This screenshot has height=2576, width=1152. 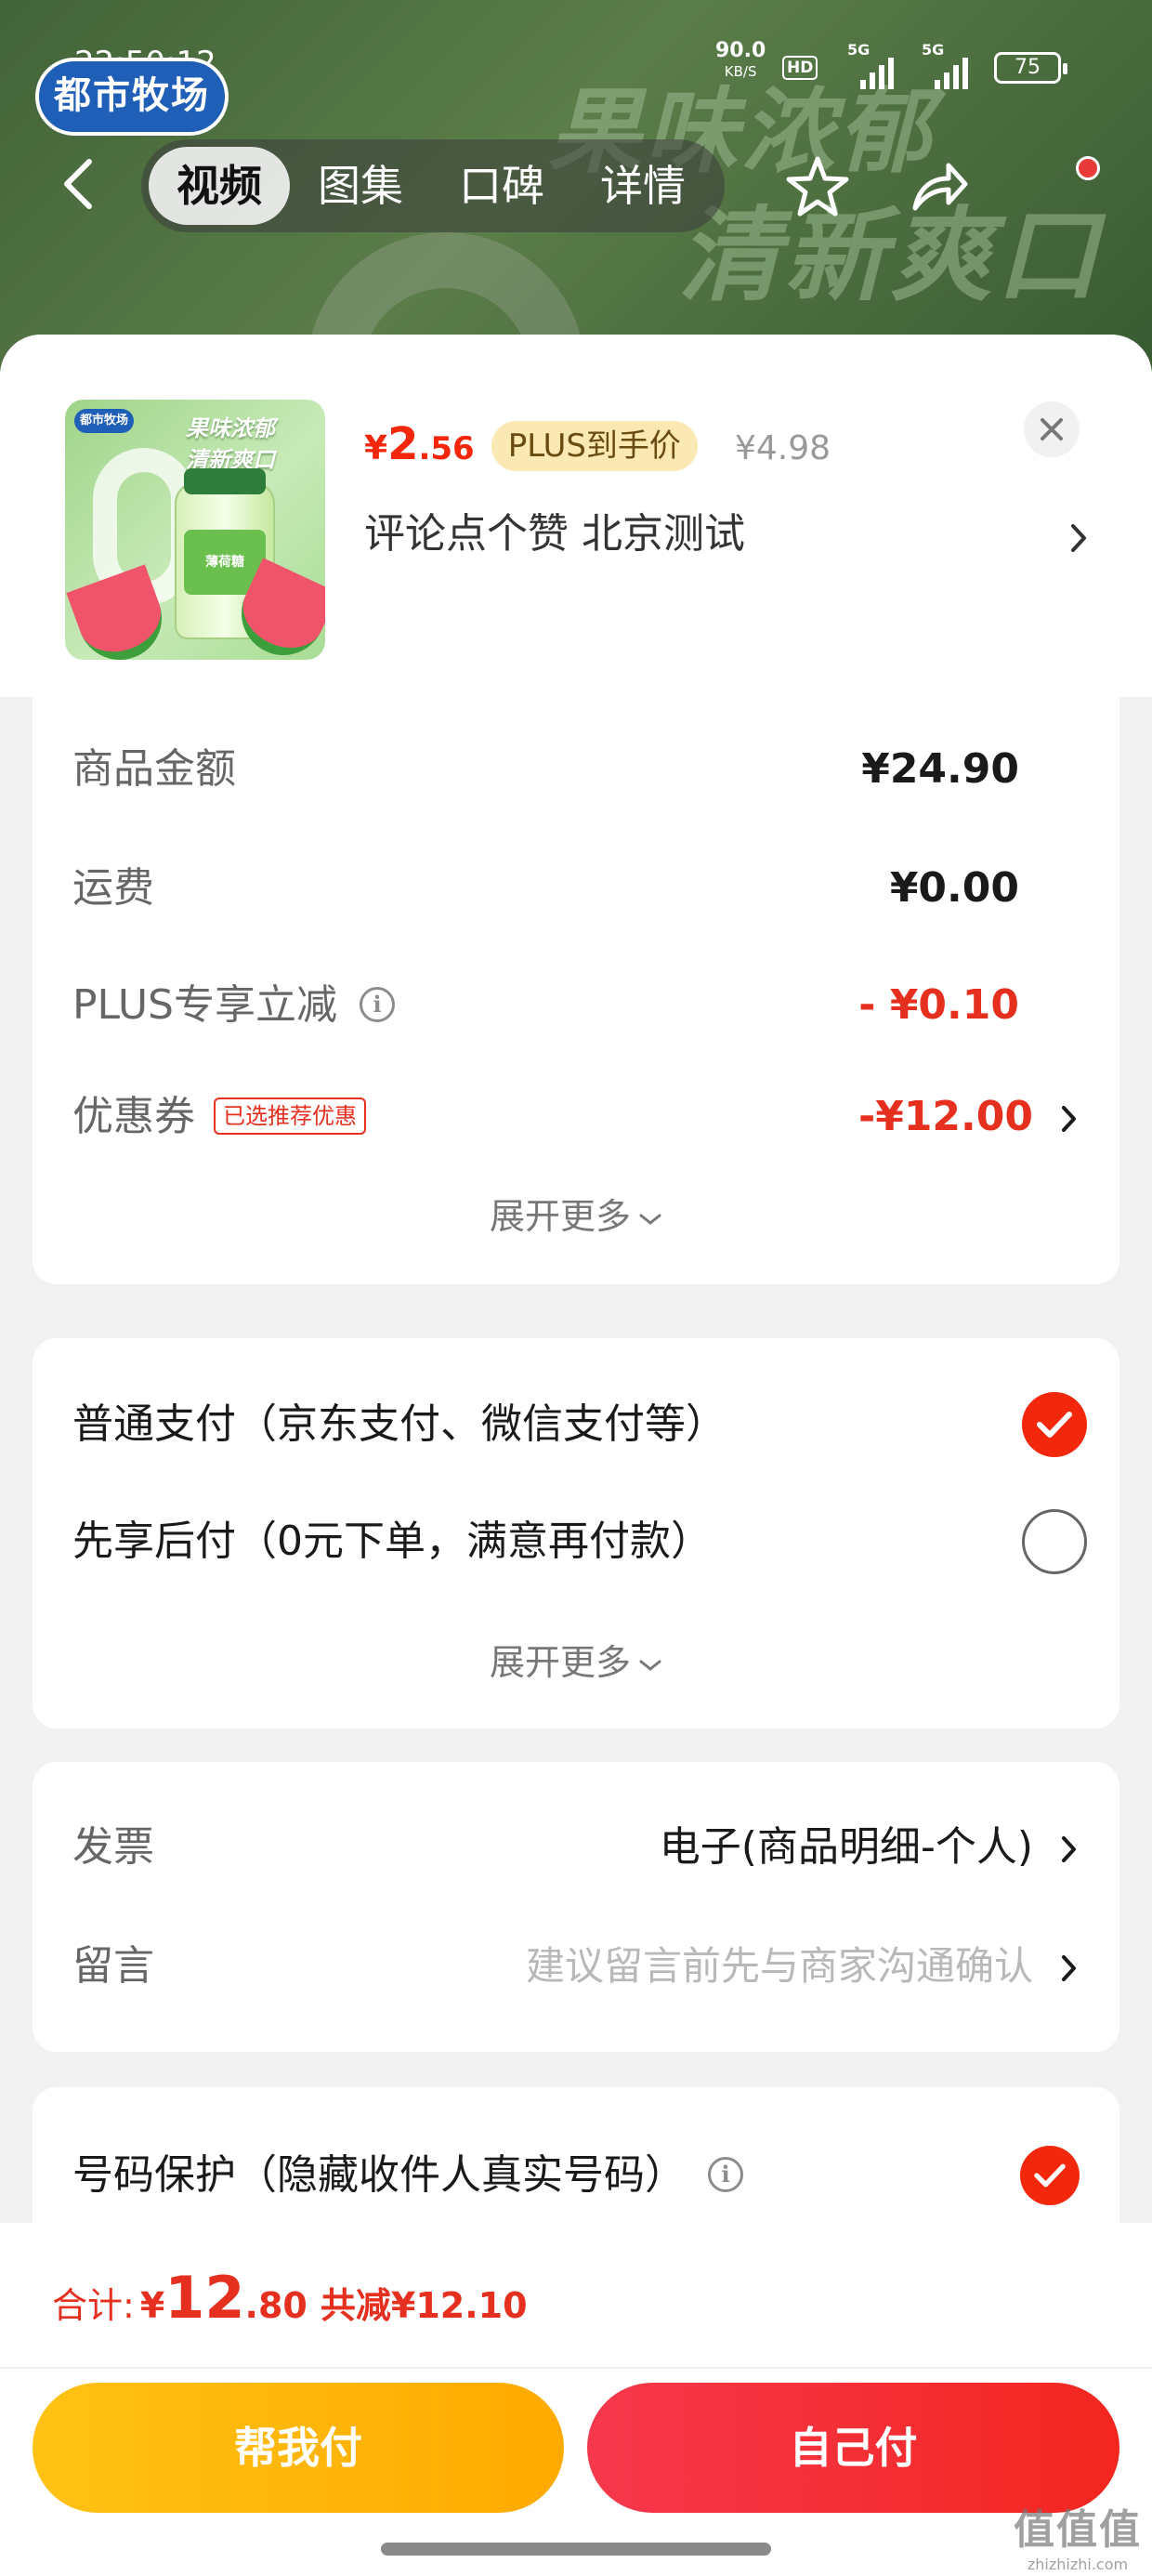 What do you see at coordinates (501, 186) in the screenshot?
I see `tab-reviews: 口碑` at bounding box center [501, 186].